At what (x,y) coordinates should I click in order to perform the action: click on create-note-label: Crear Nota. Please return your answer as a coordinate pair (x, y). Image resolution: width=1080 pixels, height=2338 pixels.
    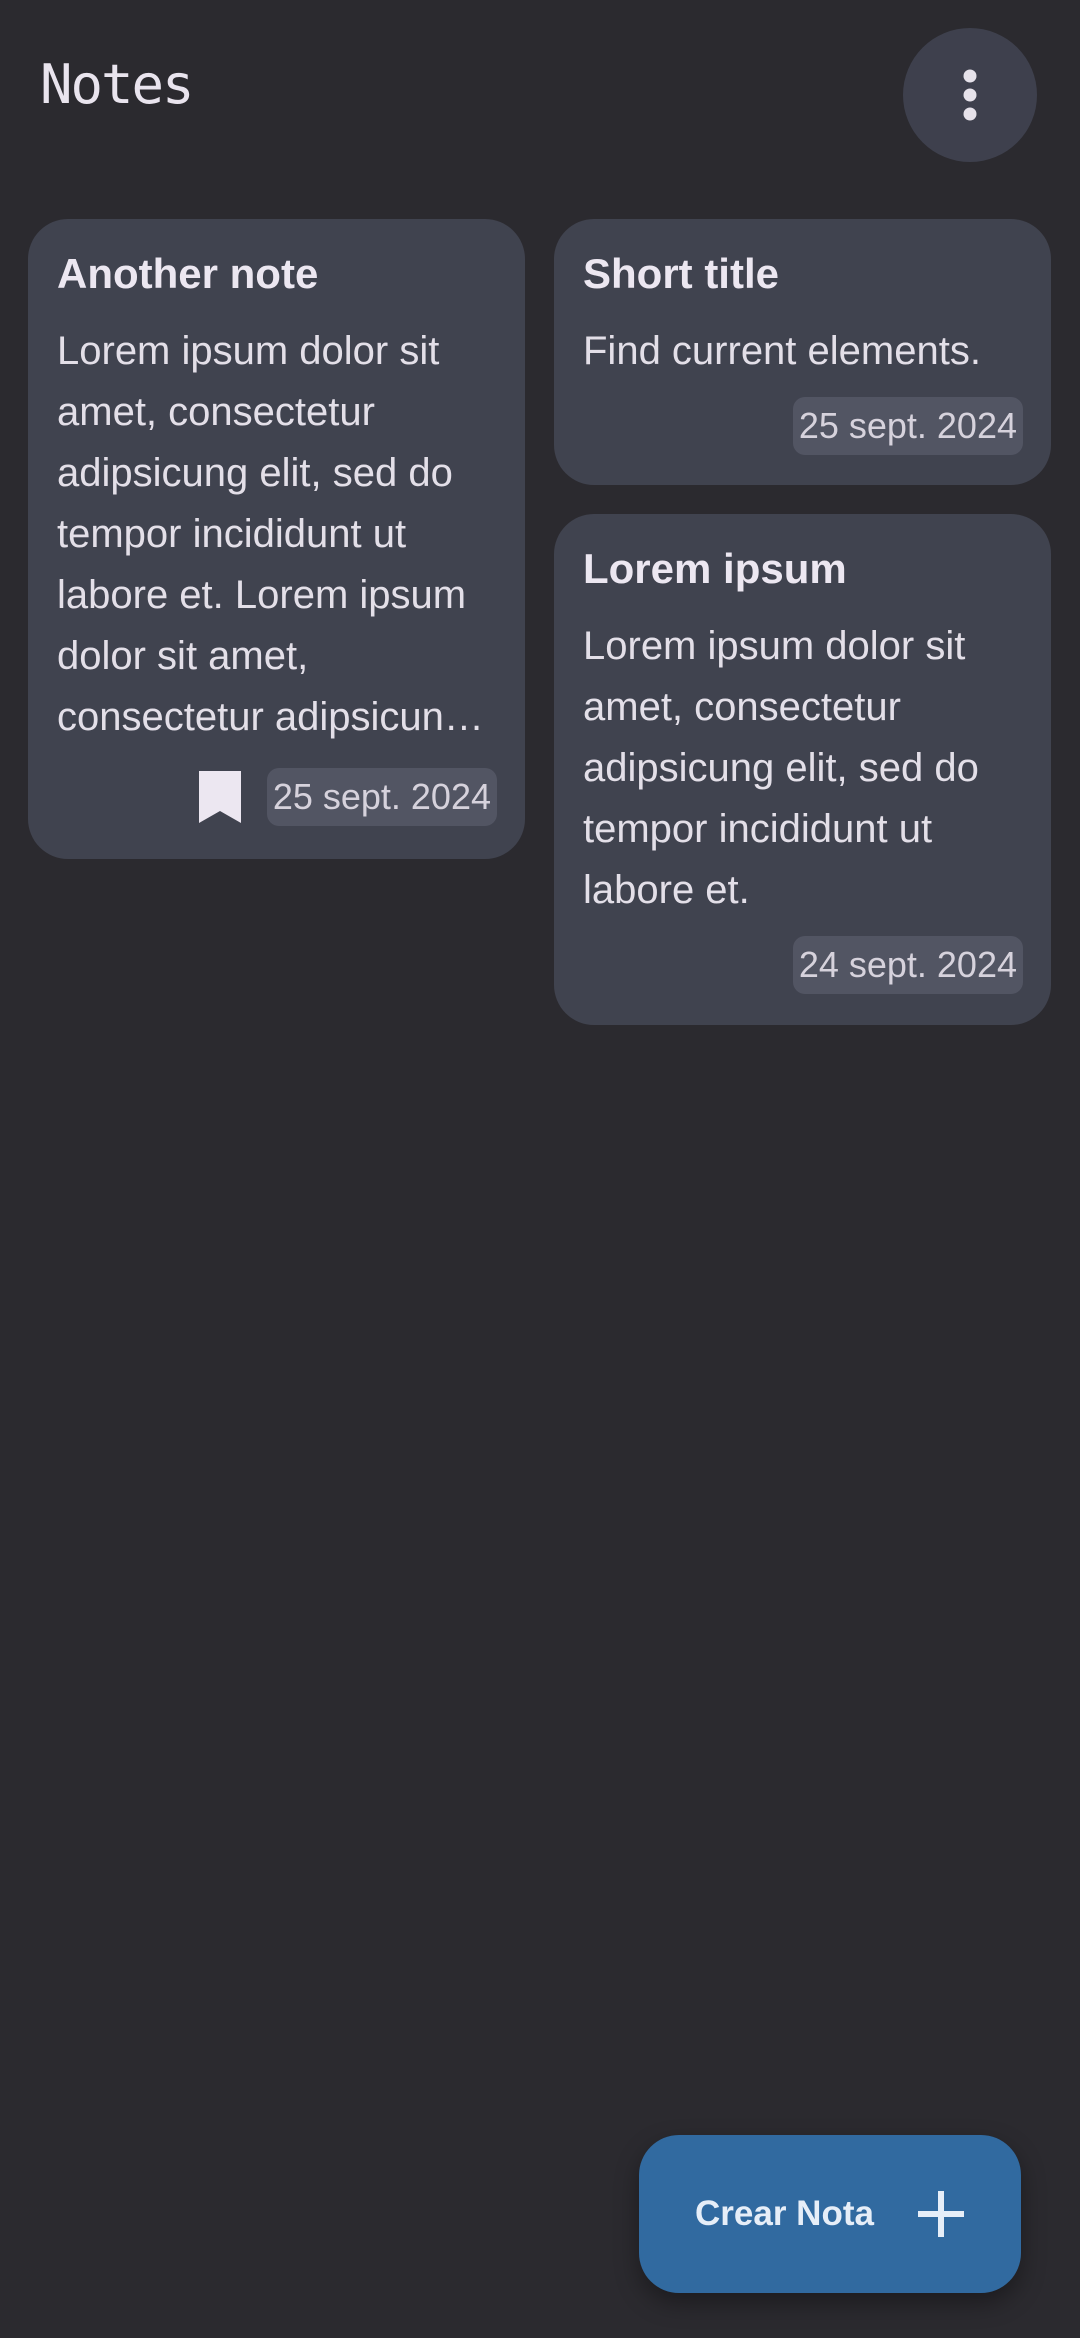
    Looking at the image, I should click on (784, 2213).